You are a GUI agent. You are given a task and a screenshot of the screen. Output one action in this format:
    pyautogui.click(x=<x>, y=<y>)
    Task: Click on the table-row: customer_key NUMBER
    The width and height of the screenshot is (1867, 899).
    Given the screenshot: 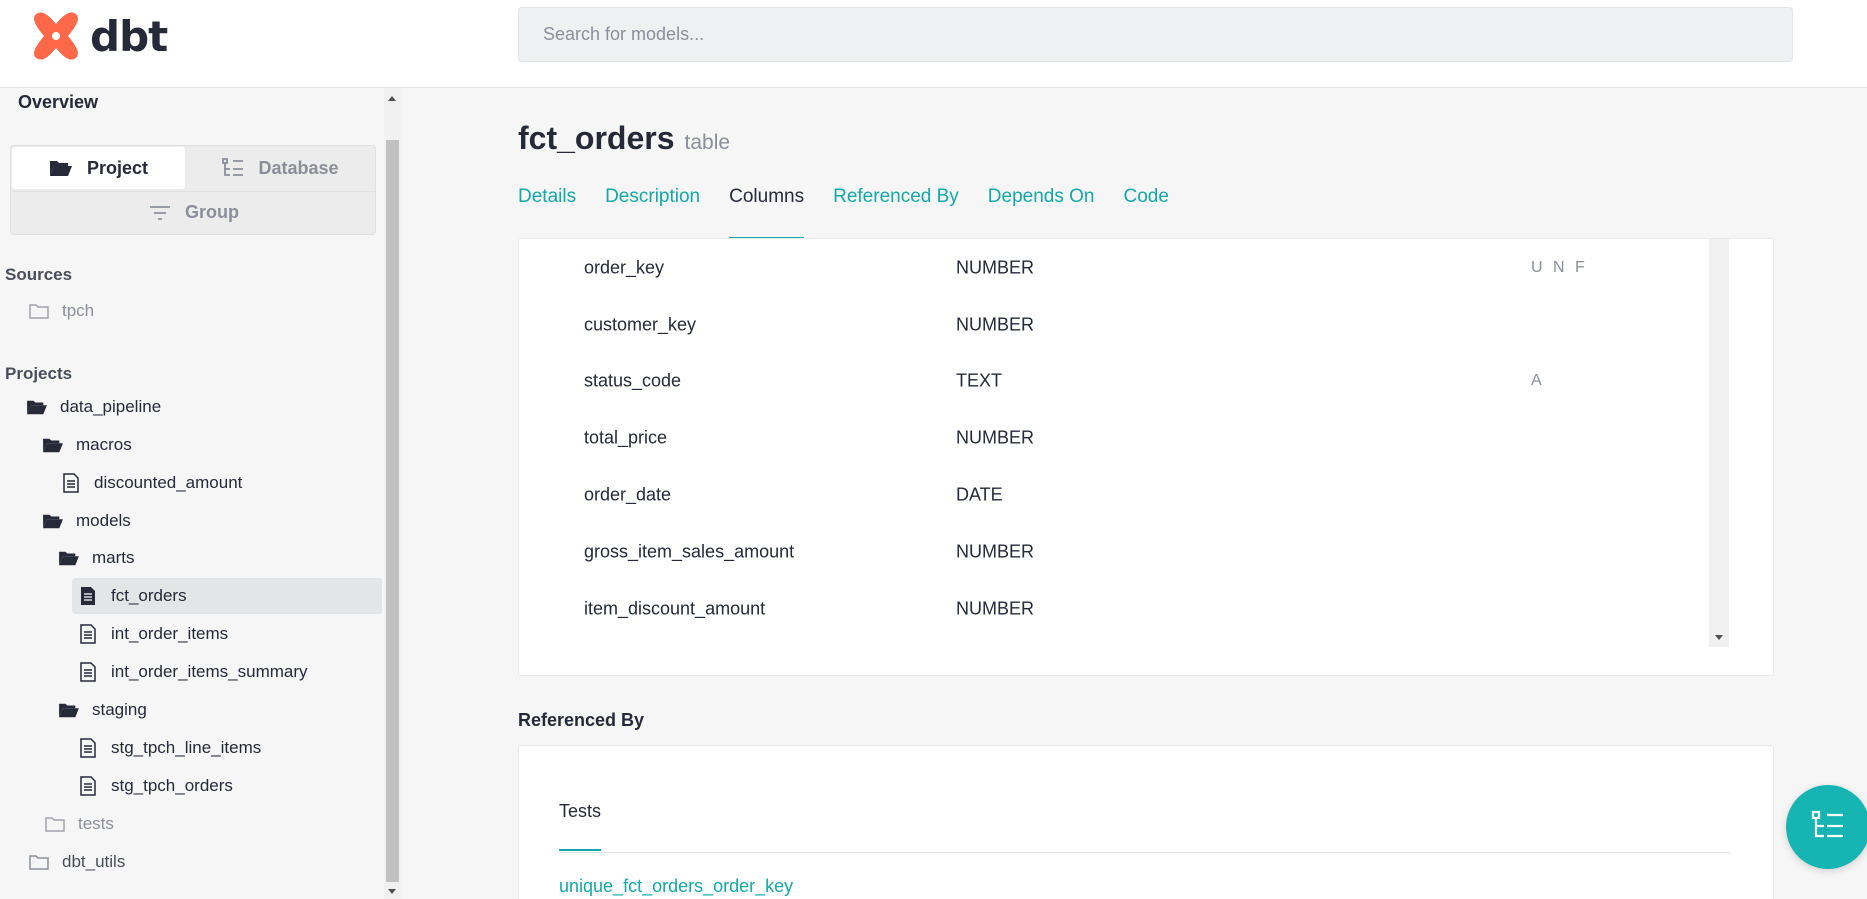 What is the action you would take?
    pyautogui.click(x=1139, y=324)
    